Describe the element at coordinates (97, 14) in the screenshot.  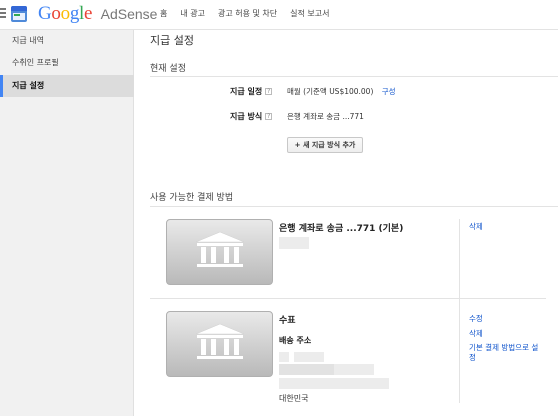
I see `brand-logo: Google AdSense` at that location.